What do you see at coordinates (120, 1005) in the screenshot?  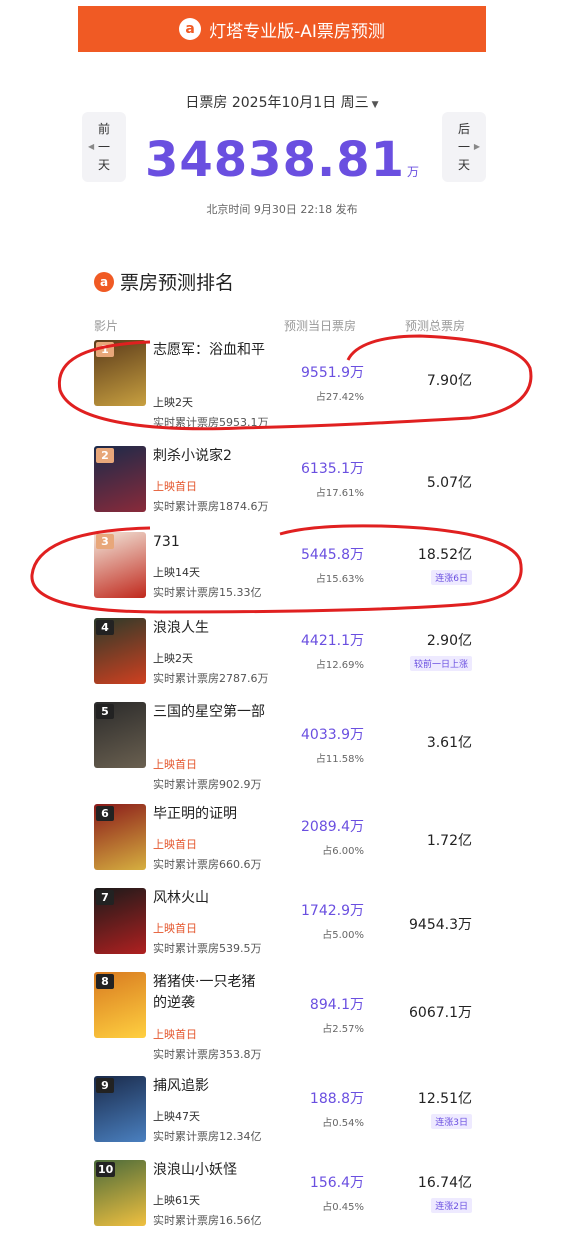 I see `movie-poster: 8` at bounding box center [120, 1005].